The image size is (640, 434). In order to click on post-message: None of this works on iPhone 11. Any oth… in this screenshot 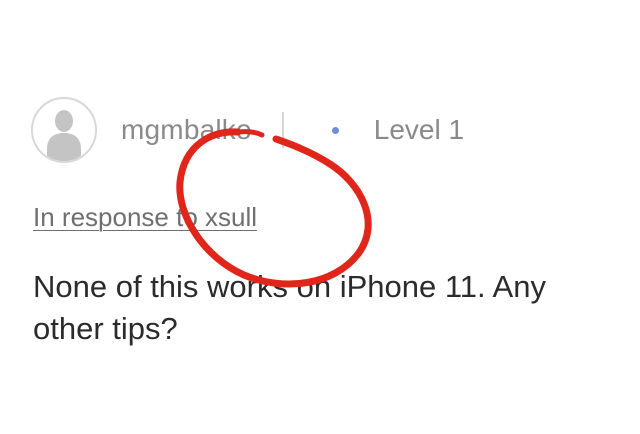, I will do `click(289, 307)`.